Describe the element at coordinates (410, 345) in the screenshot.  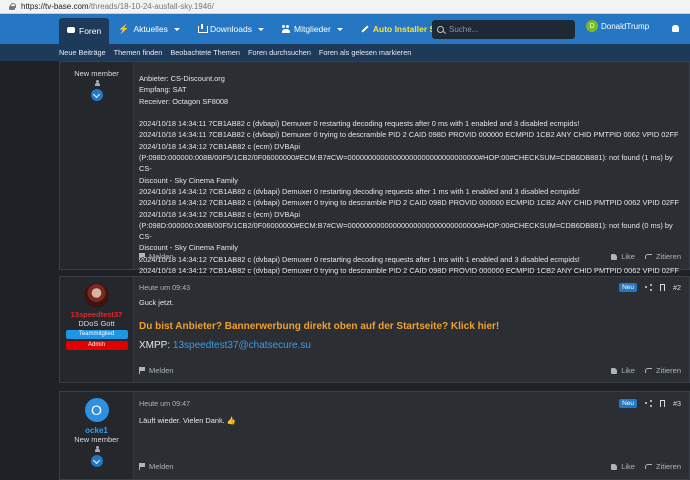
I see `xmpp-signature: XMPP: 13speedtest37@chatsecure.su` at that location.